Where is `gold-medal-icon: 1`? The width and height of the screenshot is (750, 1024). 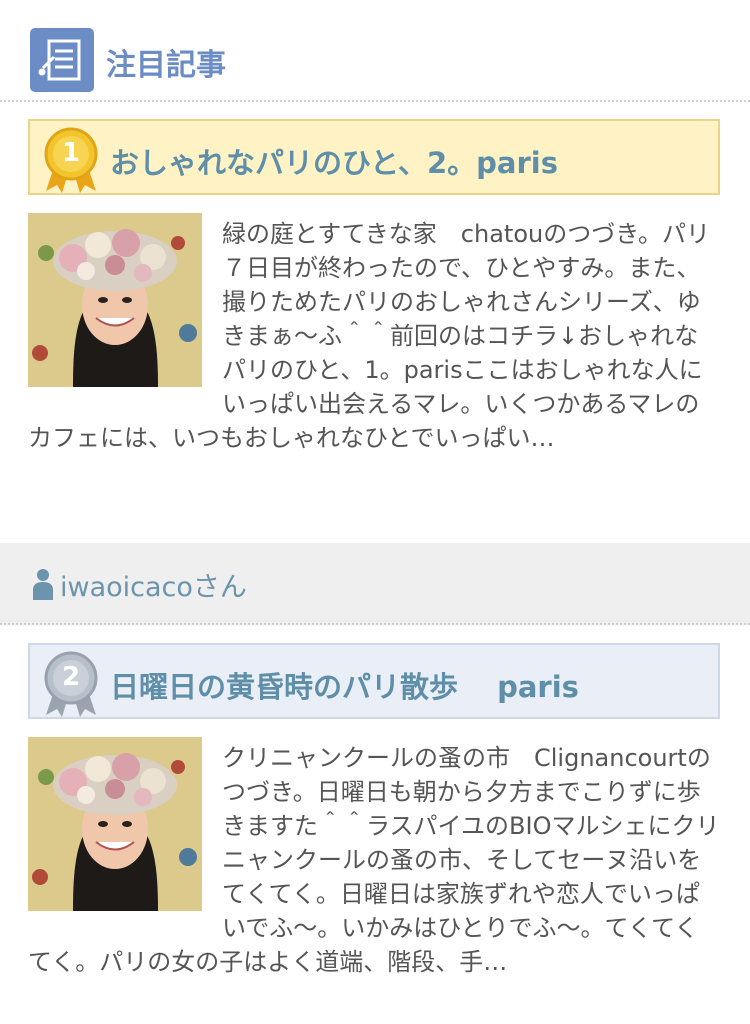
gold-medal-icon: 1 is located at coordinates (71, 160).